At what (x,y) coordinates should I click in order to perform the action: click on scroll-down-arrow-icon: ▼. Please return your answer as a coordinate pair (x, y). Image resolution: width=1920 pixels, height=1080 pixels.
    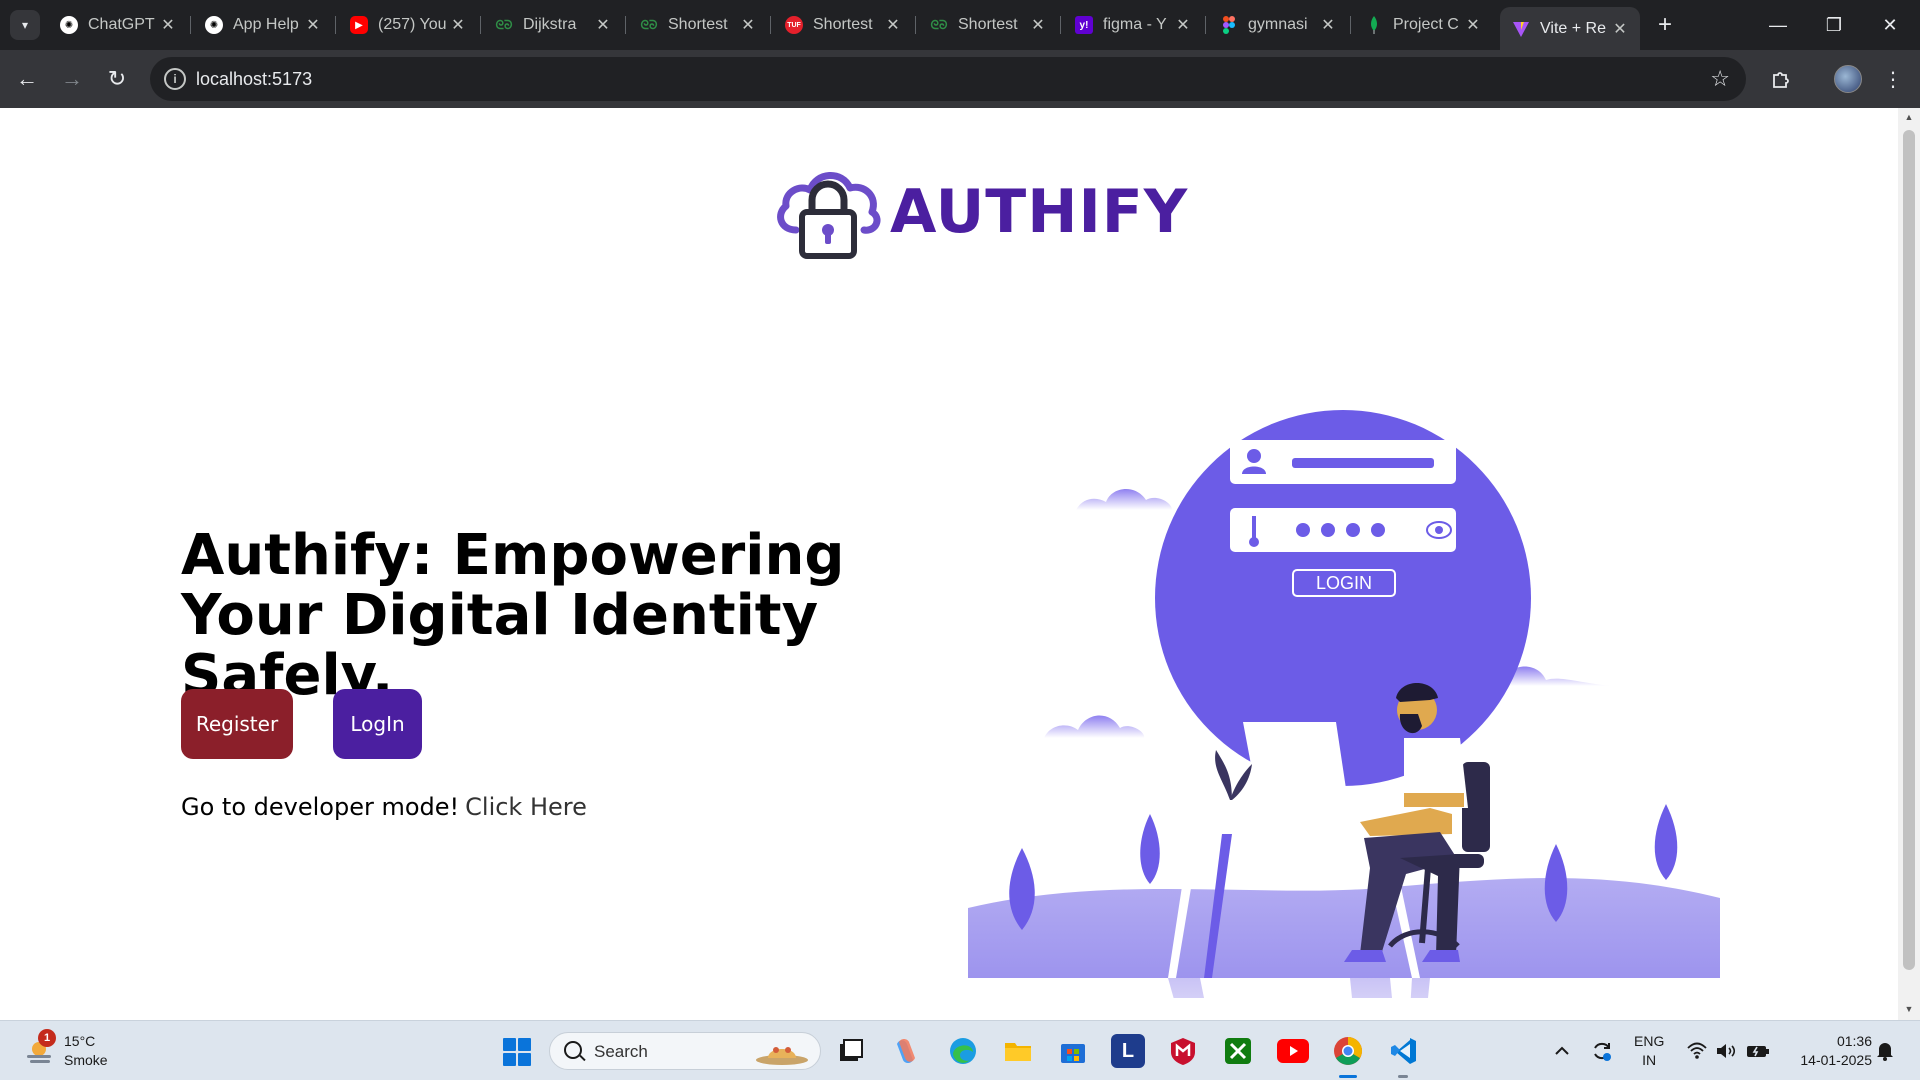
    Looking at the image, I should click on (1909, 1009).